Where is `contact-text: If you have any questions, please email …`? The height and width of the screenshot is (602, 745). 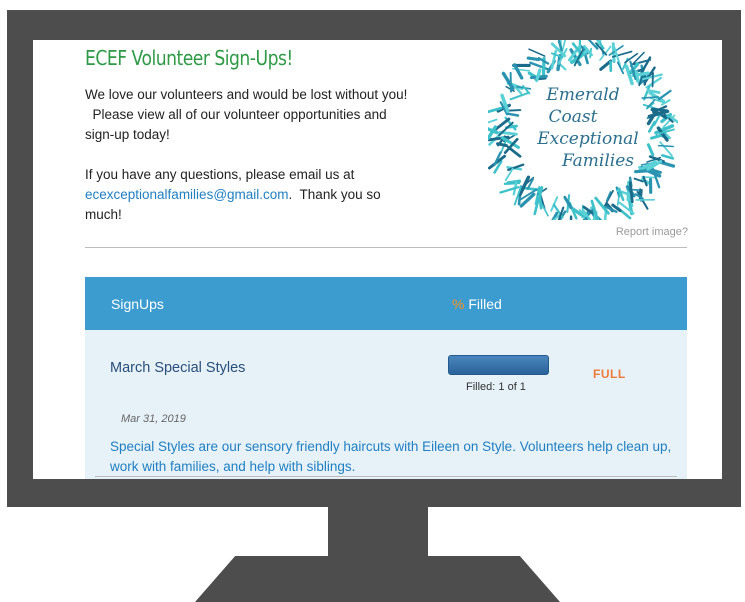 contact-text: If you have any questions, please email … is located at coordinates (265, 195).